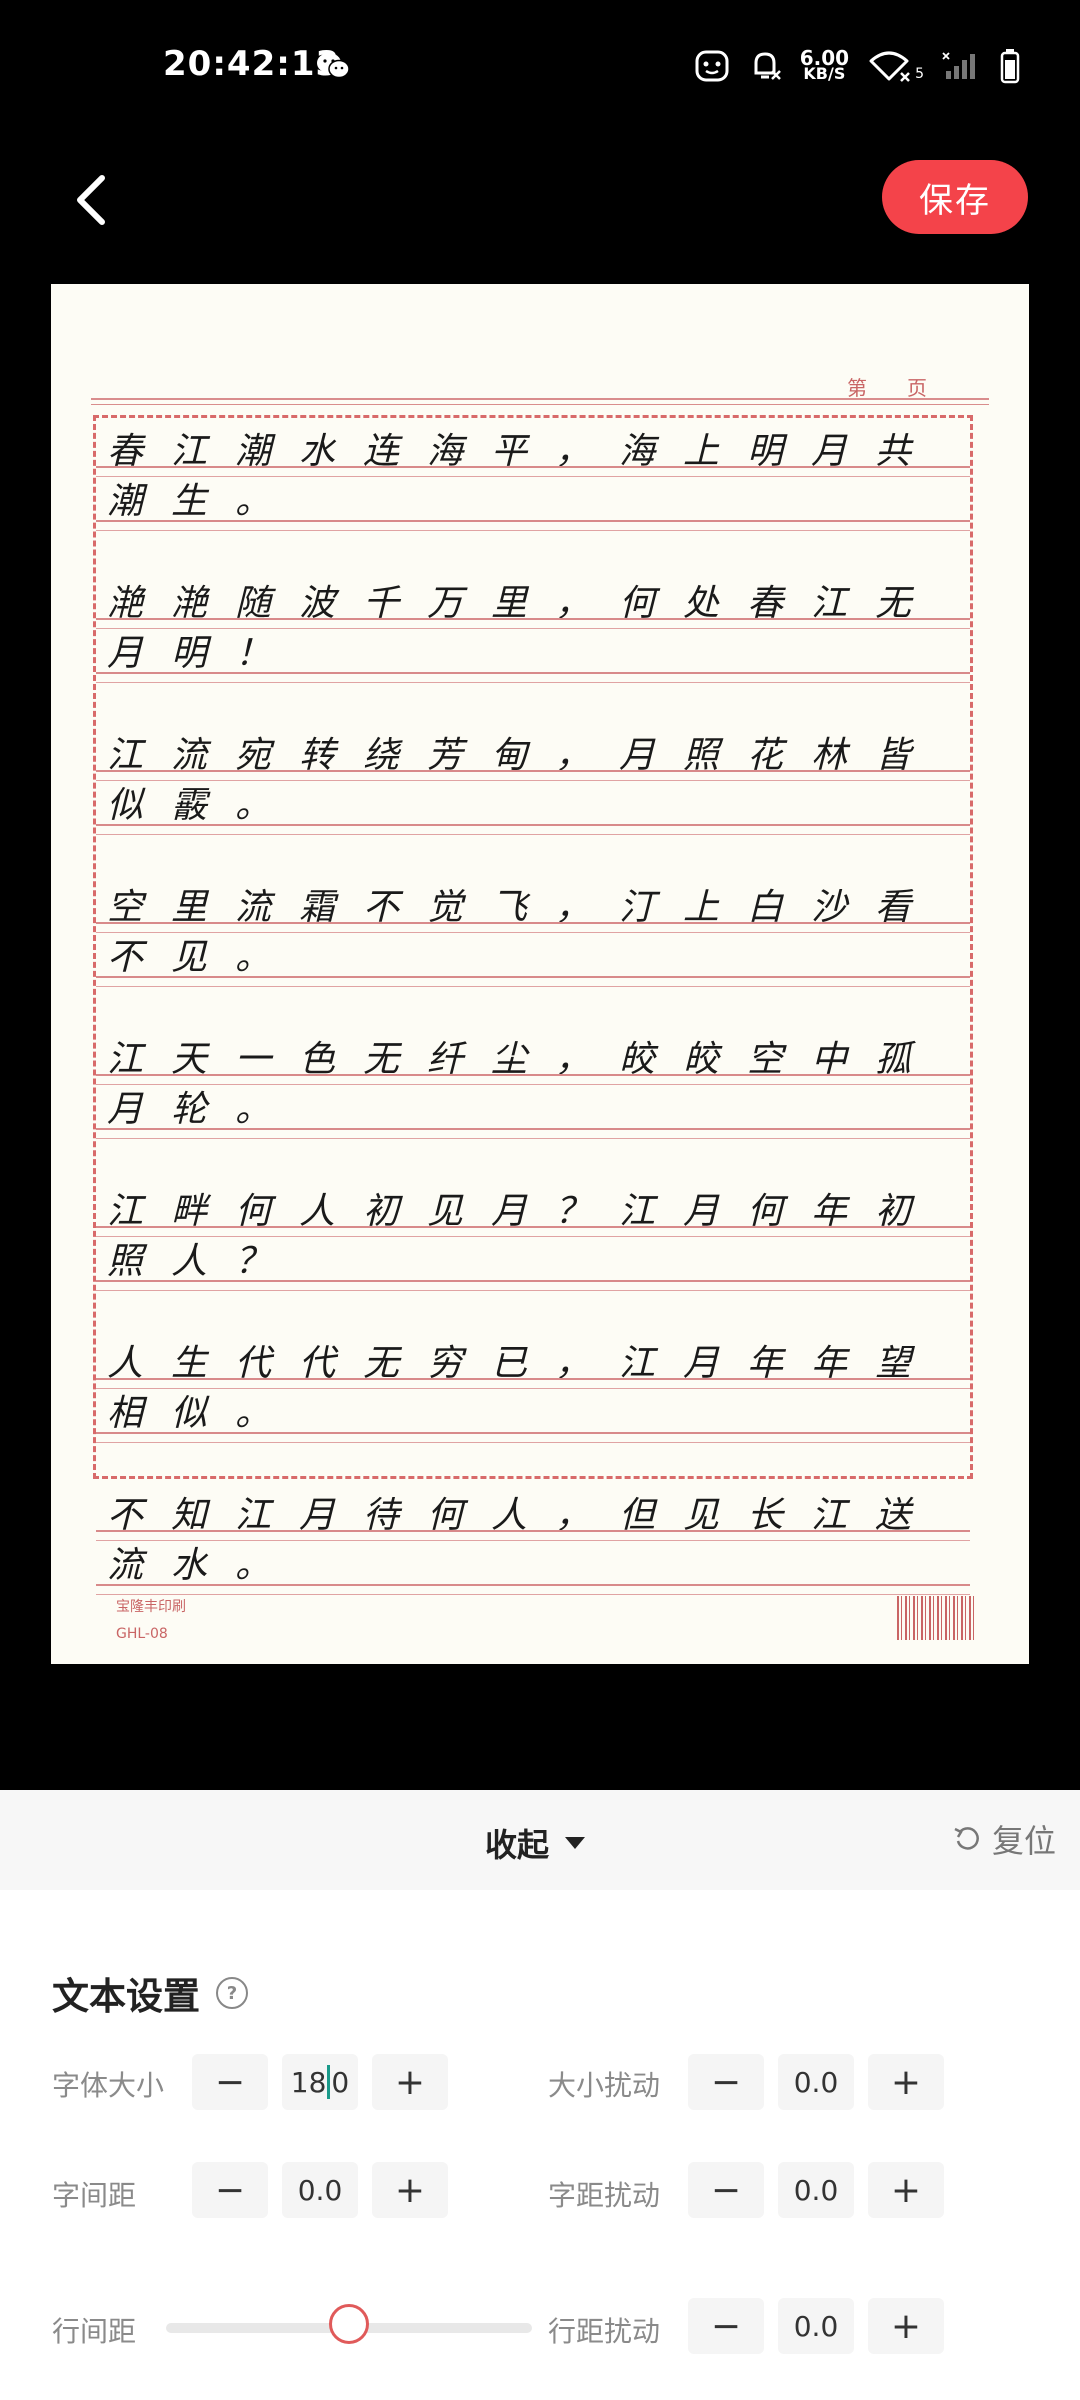 This screenshot has height=2400, width=1080. I want to click on writing-line: 似霰。, so click(203, 805).